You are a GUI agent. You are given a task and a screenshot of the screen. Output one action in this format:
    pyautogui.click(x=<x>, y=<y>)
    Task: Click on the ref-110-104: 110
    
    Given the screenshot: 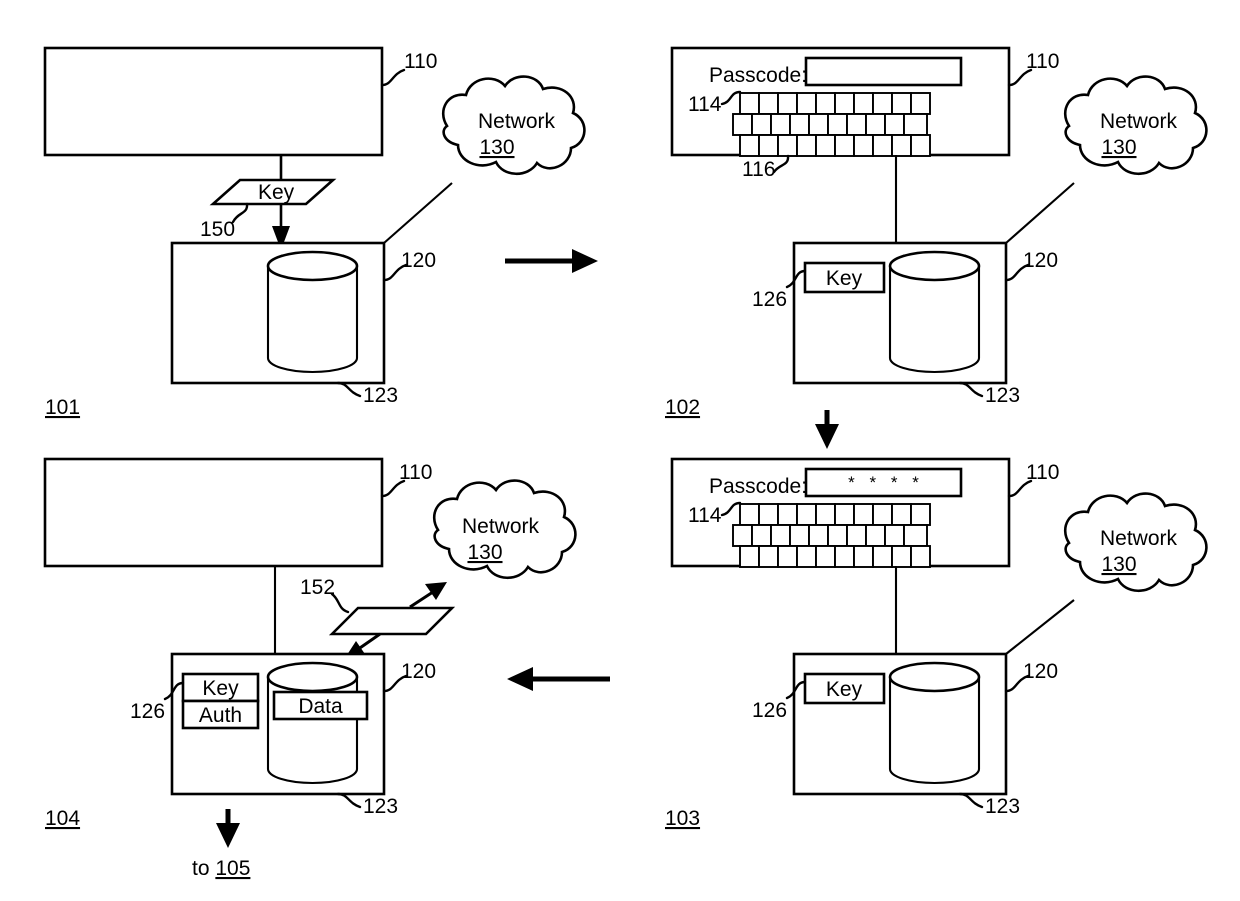 What is the action you would take?
    pyautogui.click(x=415, y=472)
    